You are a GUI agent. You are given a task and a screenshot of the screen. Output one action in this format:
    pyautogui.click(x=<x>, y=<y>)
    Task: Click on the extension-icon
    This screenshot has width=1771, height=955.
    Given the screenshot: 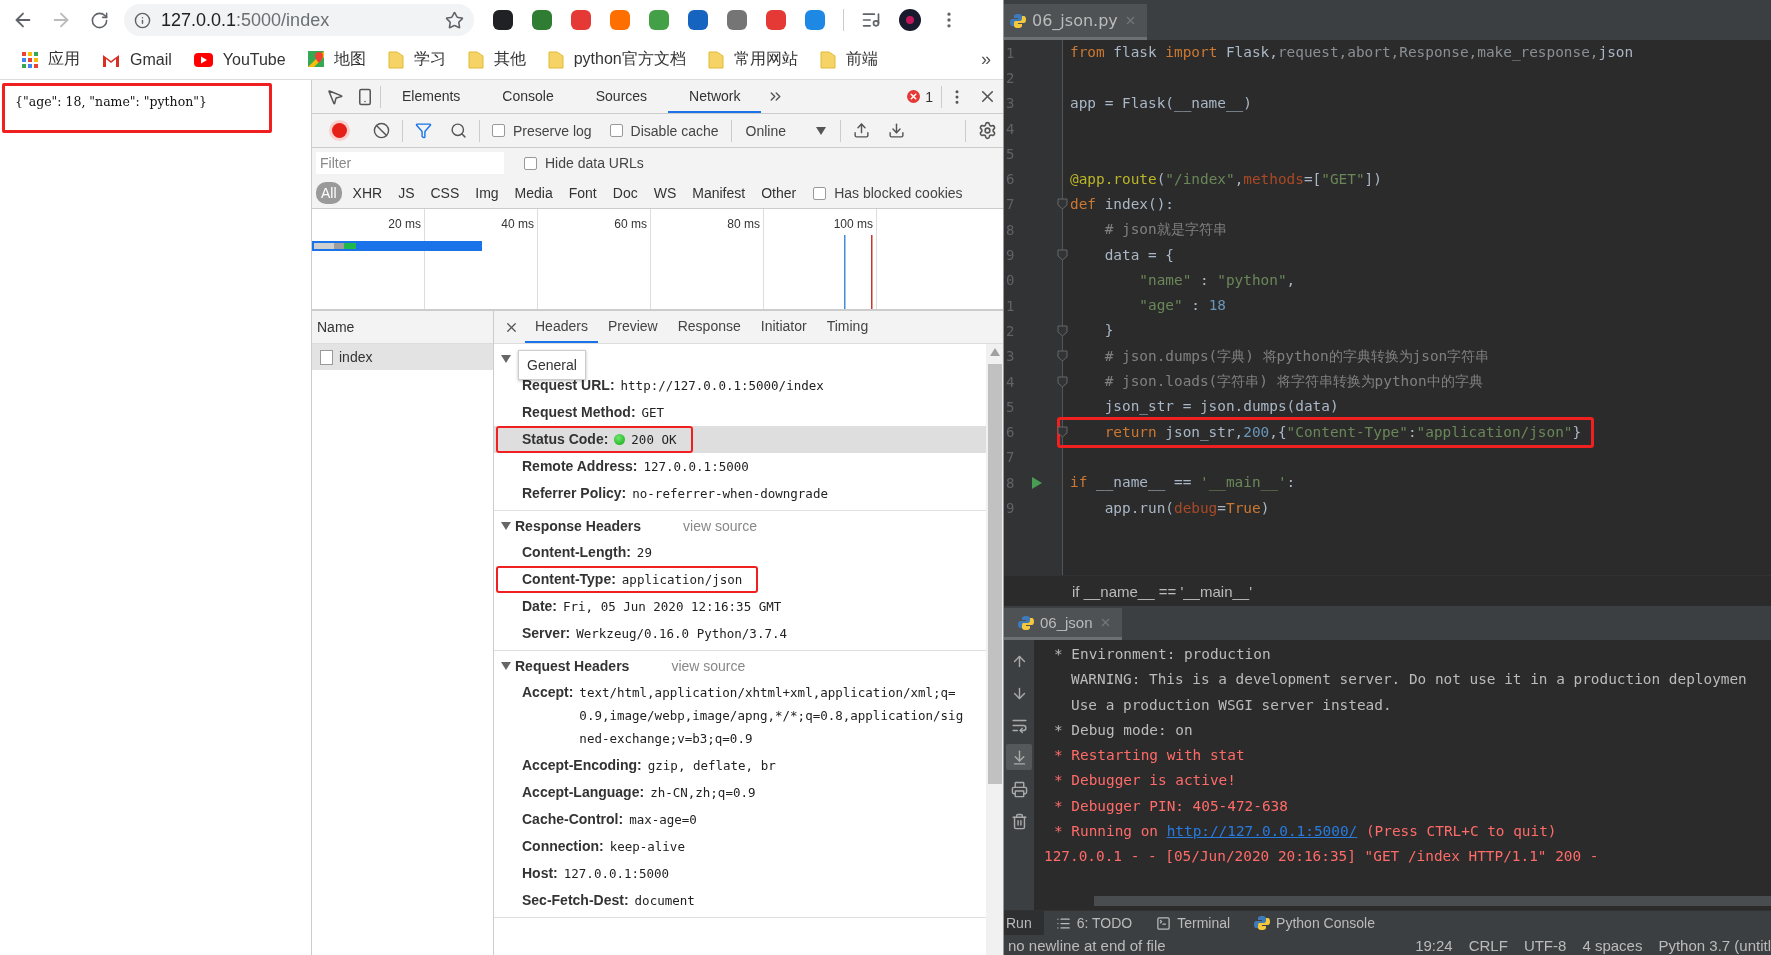 What is the action you would take?
    pyautogui.click(x=503, y=20)
    